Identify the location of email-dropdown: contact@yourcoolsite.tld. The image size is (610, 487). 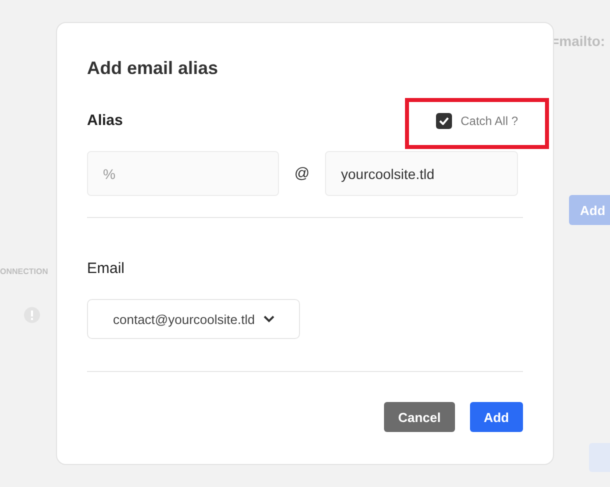
(193, 319).